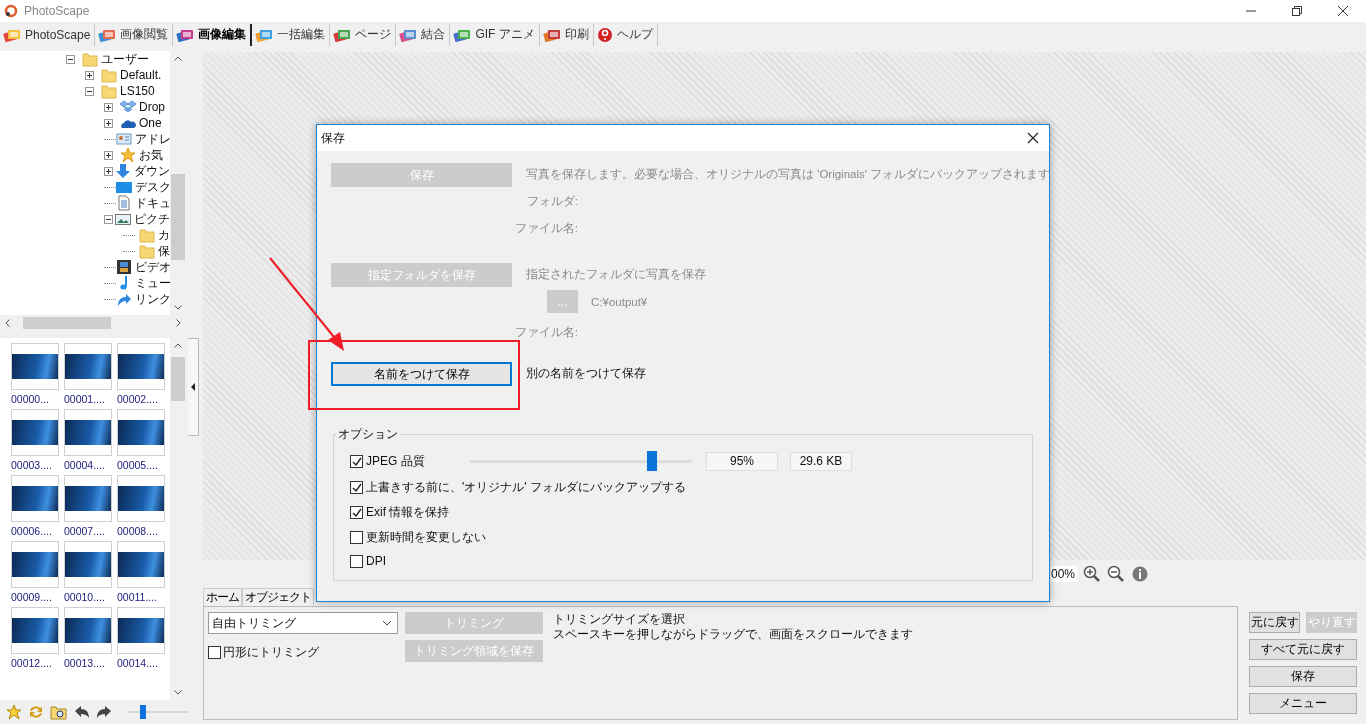 The width and height of the screenshot is (1366, 724). What do you see at coordinates (152, 299) in the screenshot?
I see `tree-item: リンク` at bounding box center [152, 299].